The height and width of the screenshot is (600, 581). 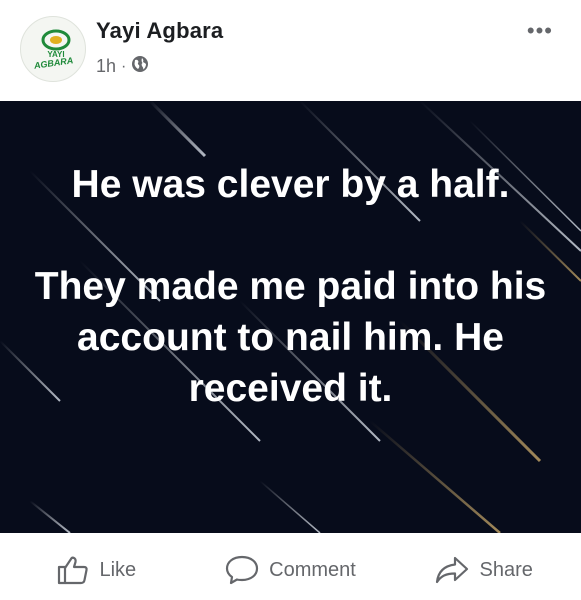 What do you see at coordinates (506, 569) in the screenshot?
I see `share-label: Share` at bounding box center [506, 569].